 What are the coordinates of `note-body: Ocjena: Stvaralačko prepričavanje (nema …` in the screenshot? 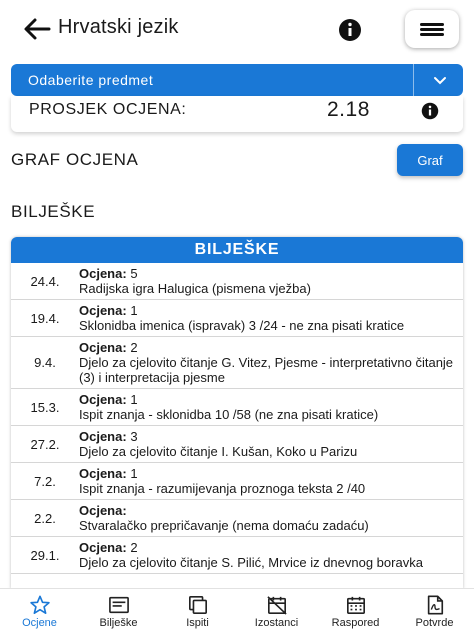 It's located at (271, 518).